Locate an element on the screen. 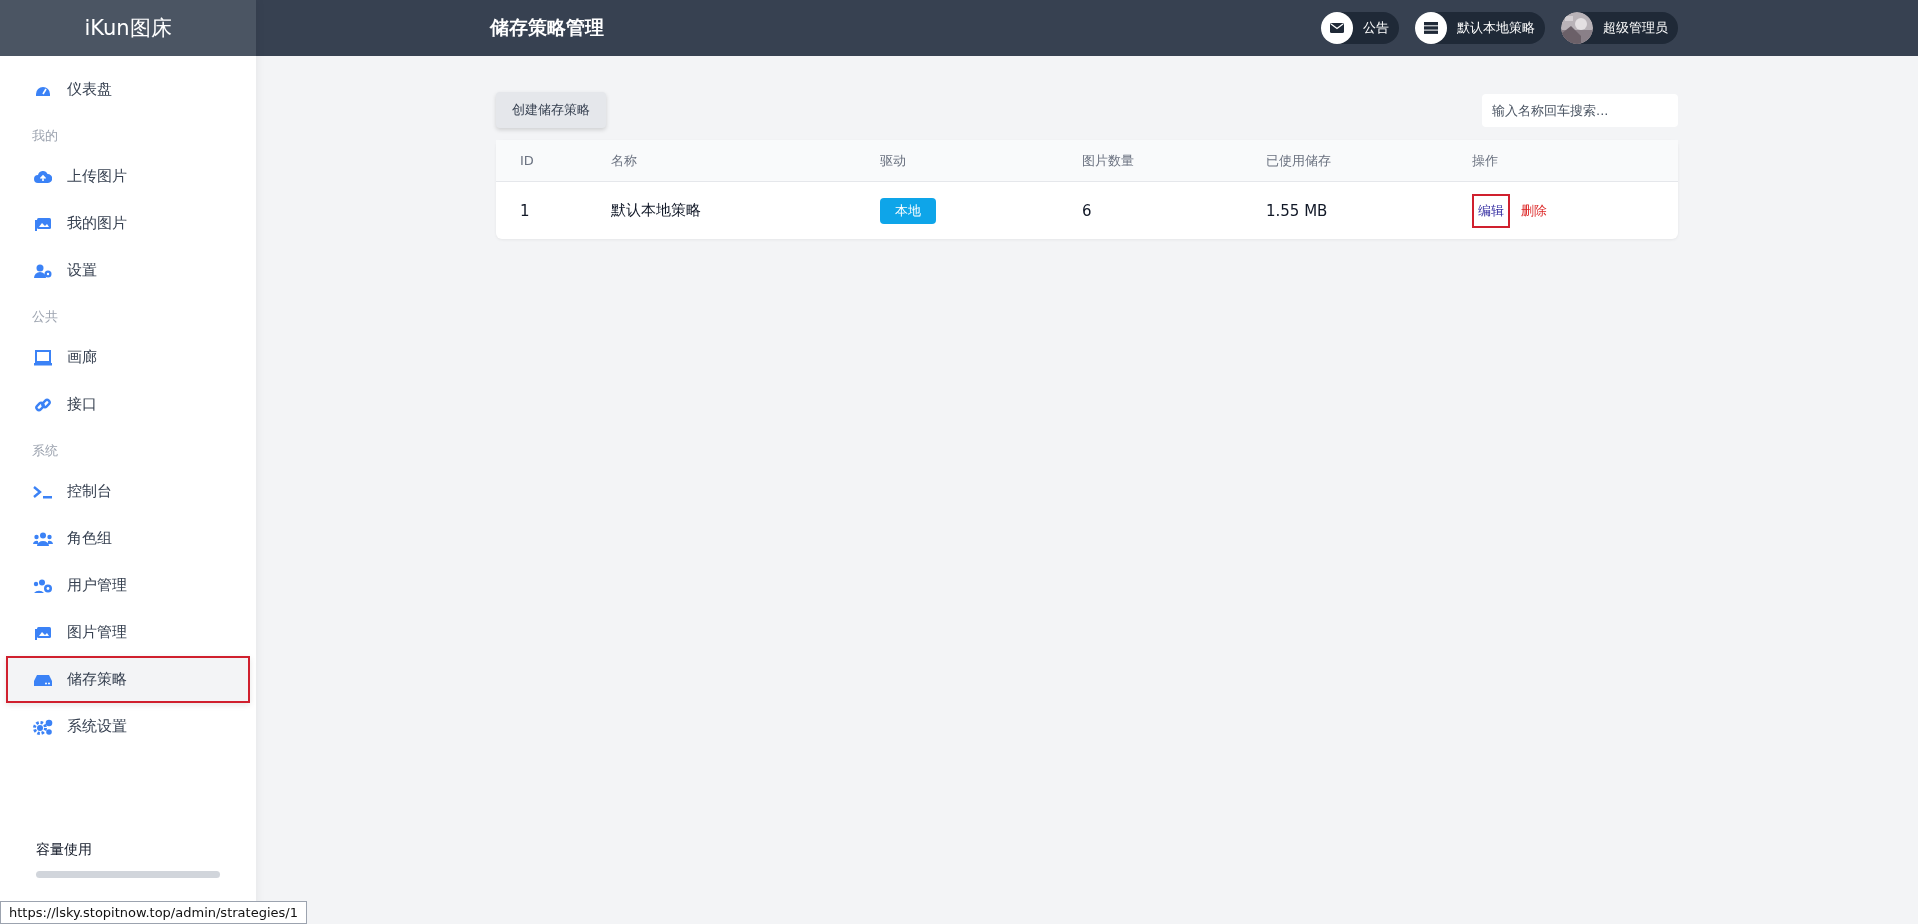 Image resolution: width=1918 pixels, height=924 pixels. delete-link: 删除 is located at coordinates (1534, 210).